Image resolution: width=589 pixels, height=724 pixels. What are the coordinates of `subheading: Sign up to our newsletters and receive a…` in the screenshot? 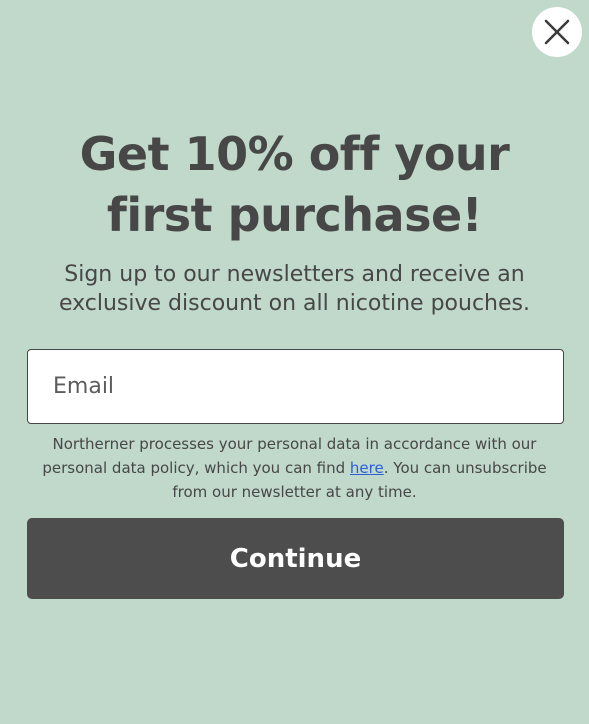 It's located at (294, 289).